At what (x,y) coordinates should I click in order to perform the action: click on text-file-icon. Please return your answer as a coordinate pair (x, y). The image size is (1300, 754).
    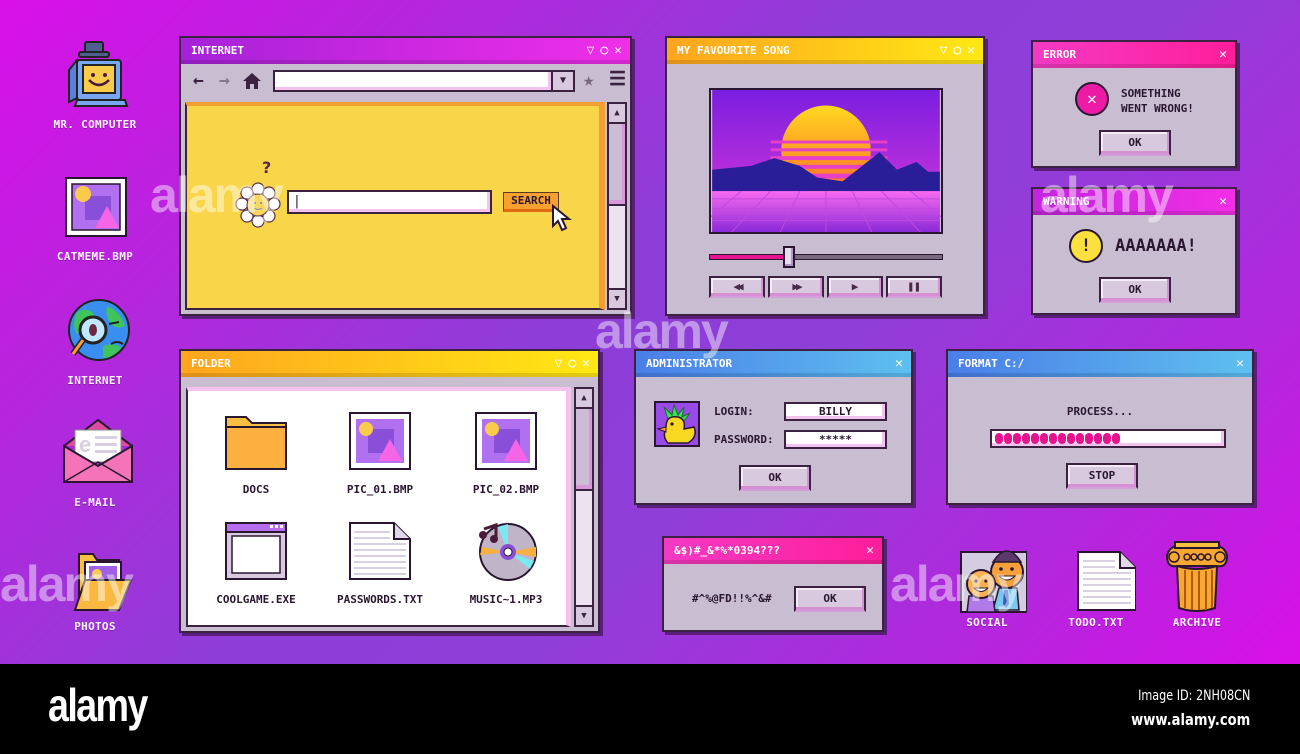
    Looking at the image, I should click on (380, 551).